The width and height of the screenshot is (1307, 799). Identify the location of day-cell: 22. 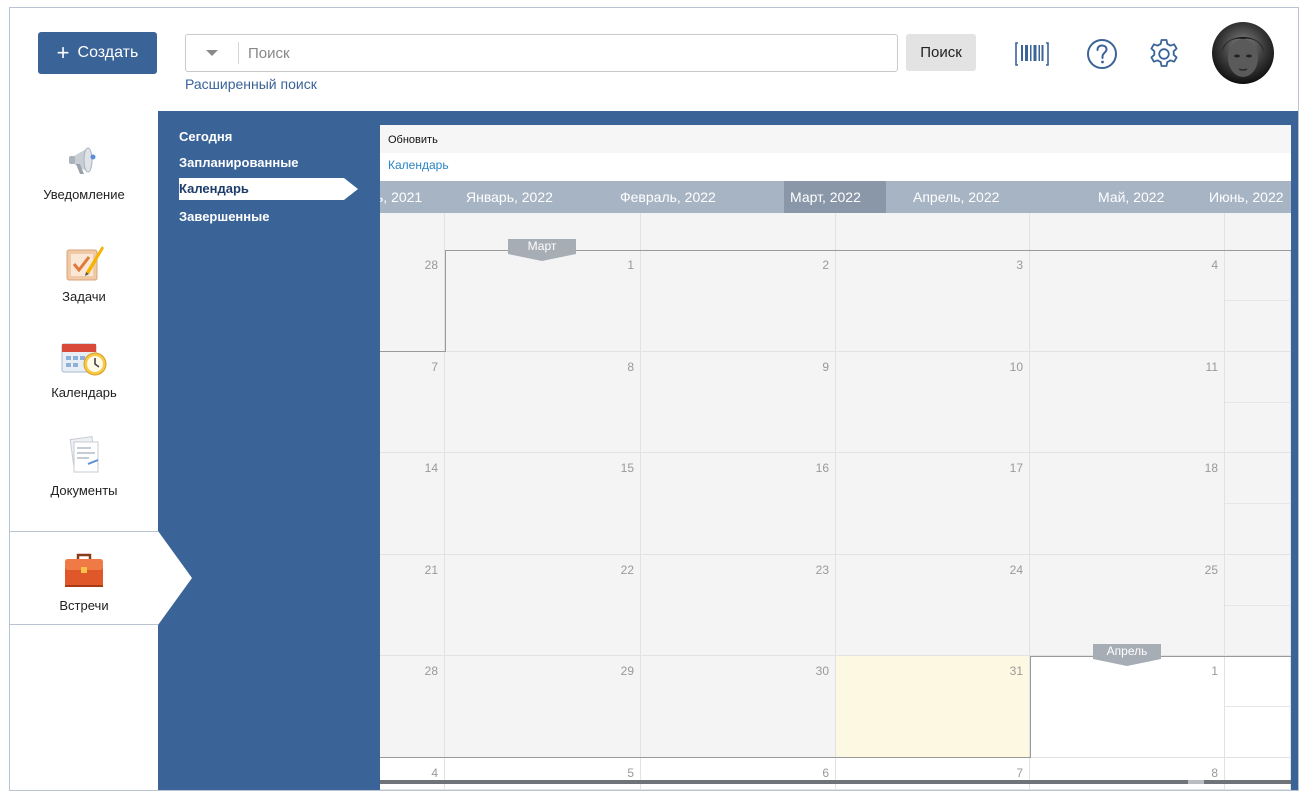
(543, 605).